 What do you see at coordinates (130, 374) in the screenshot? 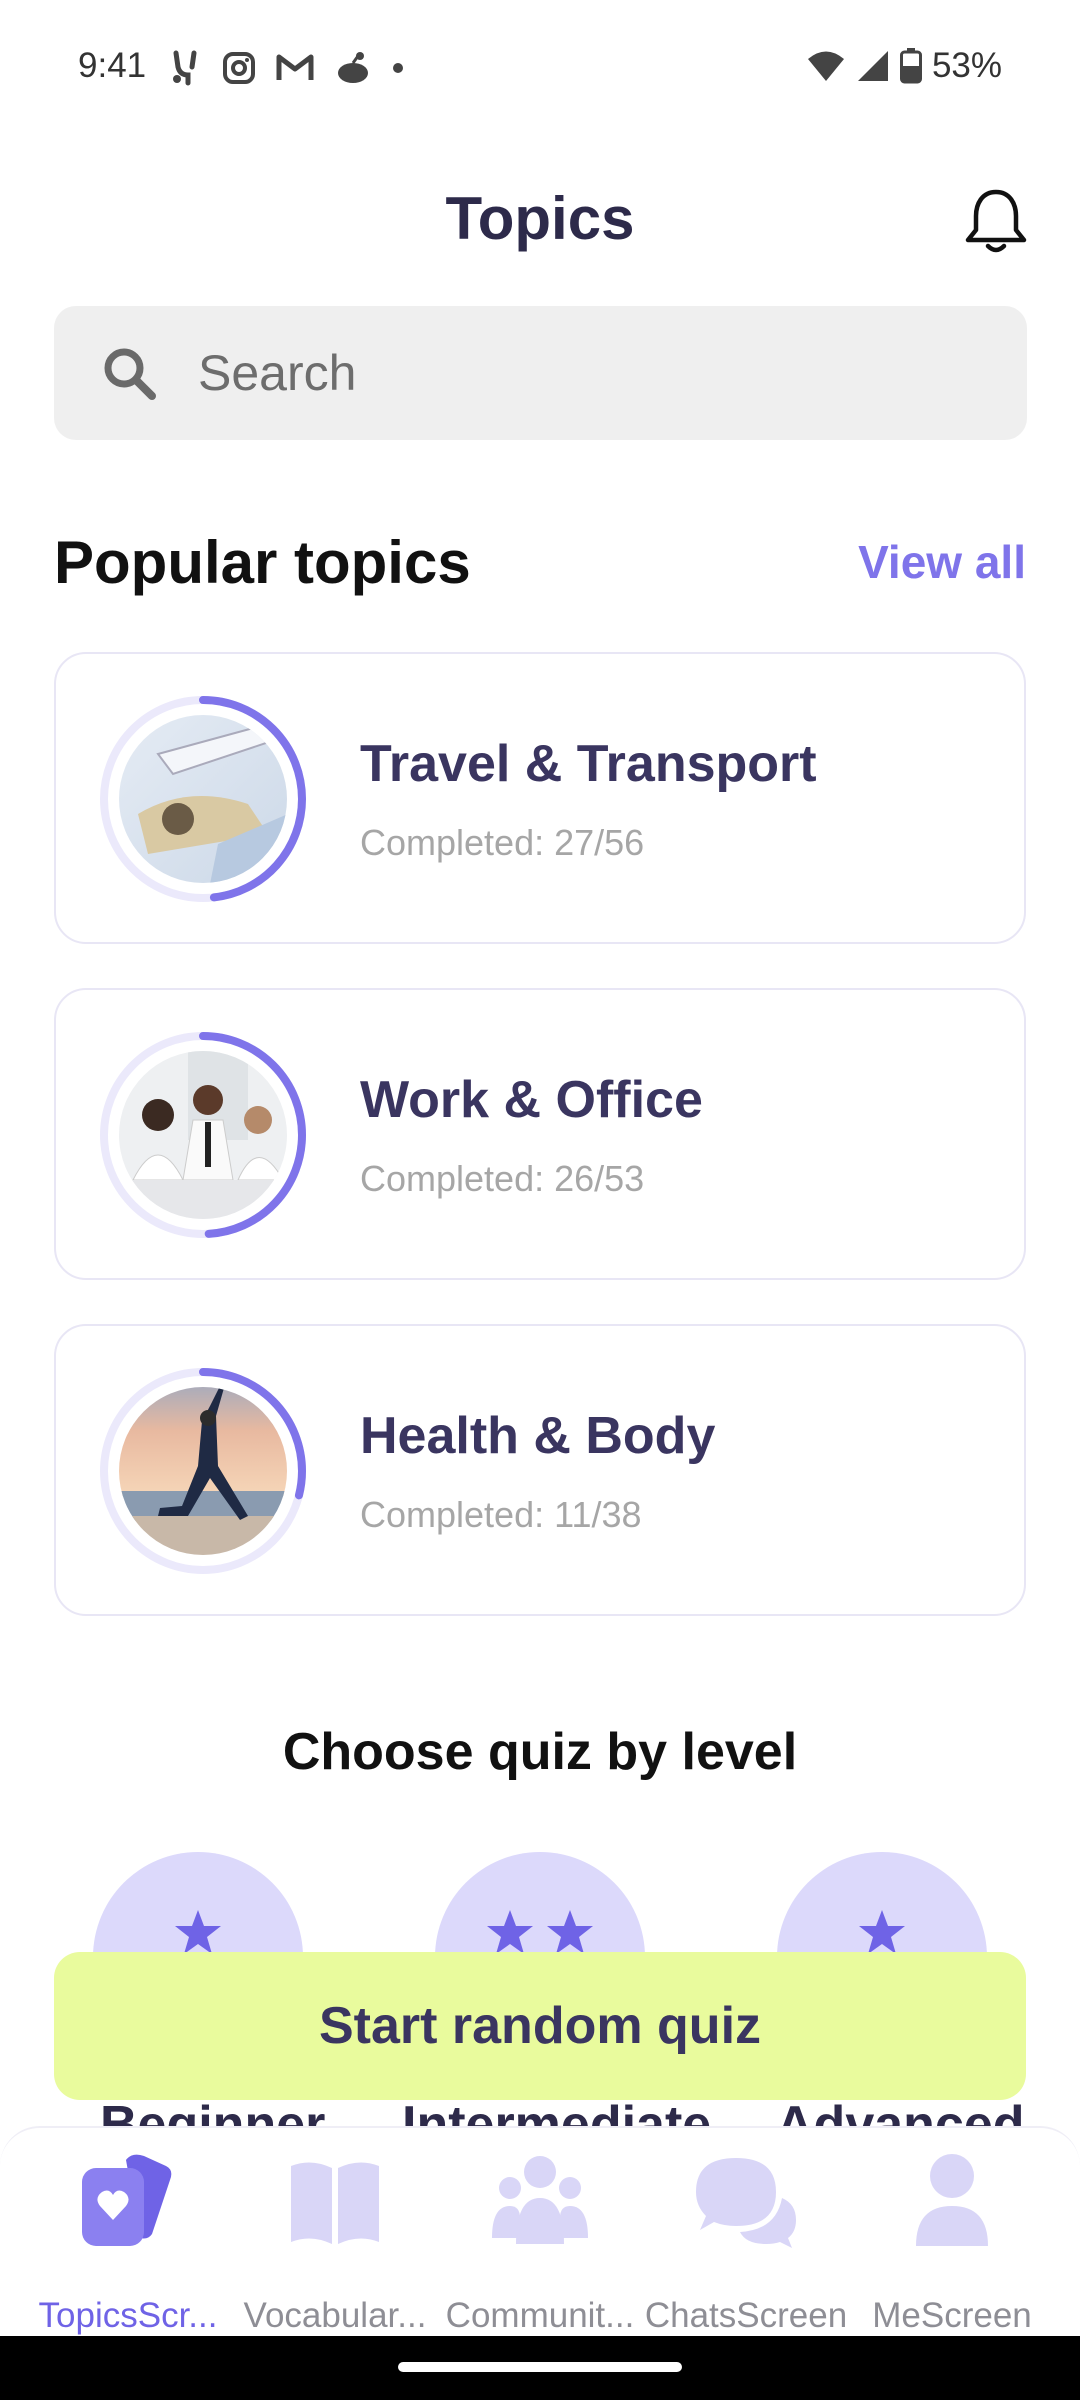
I see `search-icon` at bounding box center [130, 374].